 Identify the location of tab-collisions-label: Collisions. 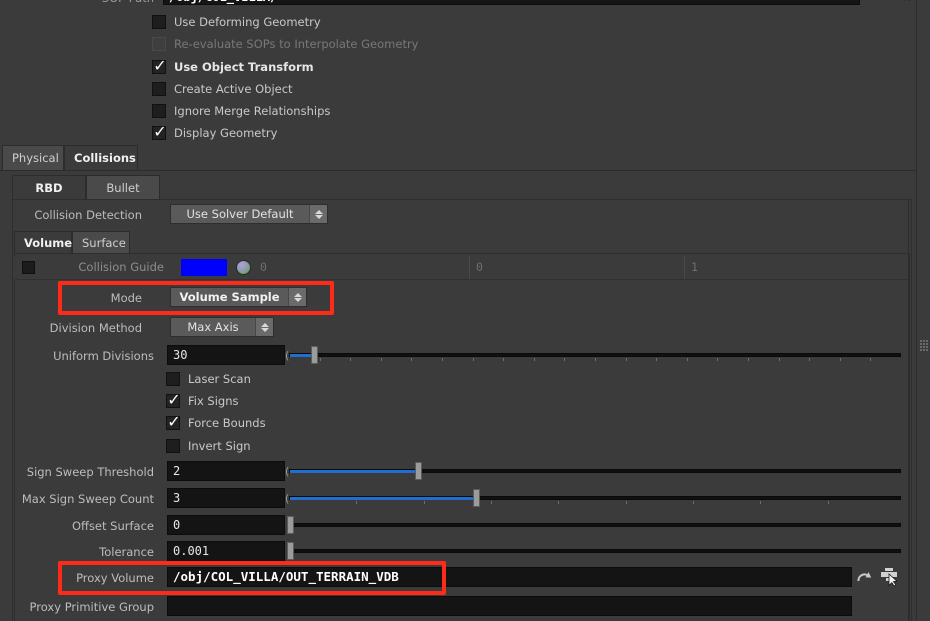
(105, 158).